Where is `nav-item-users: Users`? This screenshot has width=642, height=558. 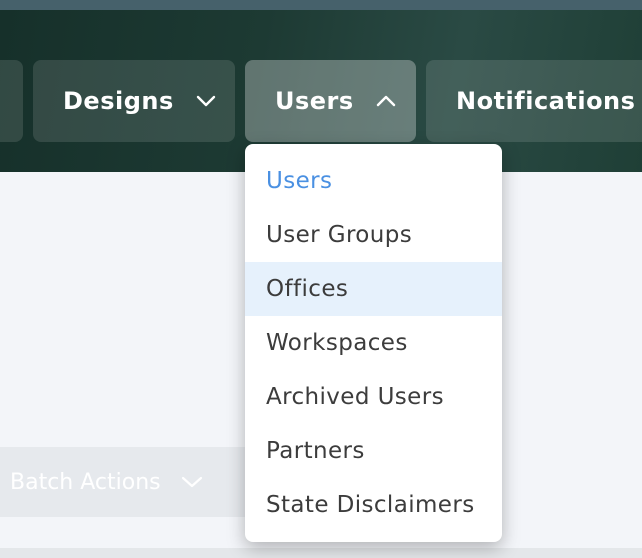 nav-item-users: Users is located at coordinates (330, 101).